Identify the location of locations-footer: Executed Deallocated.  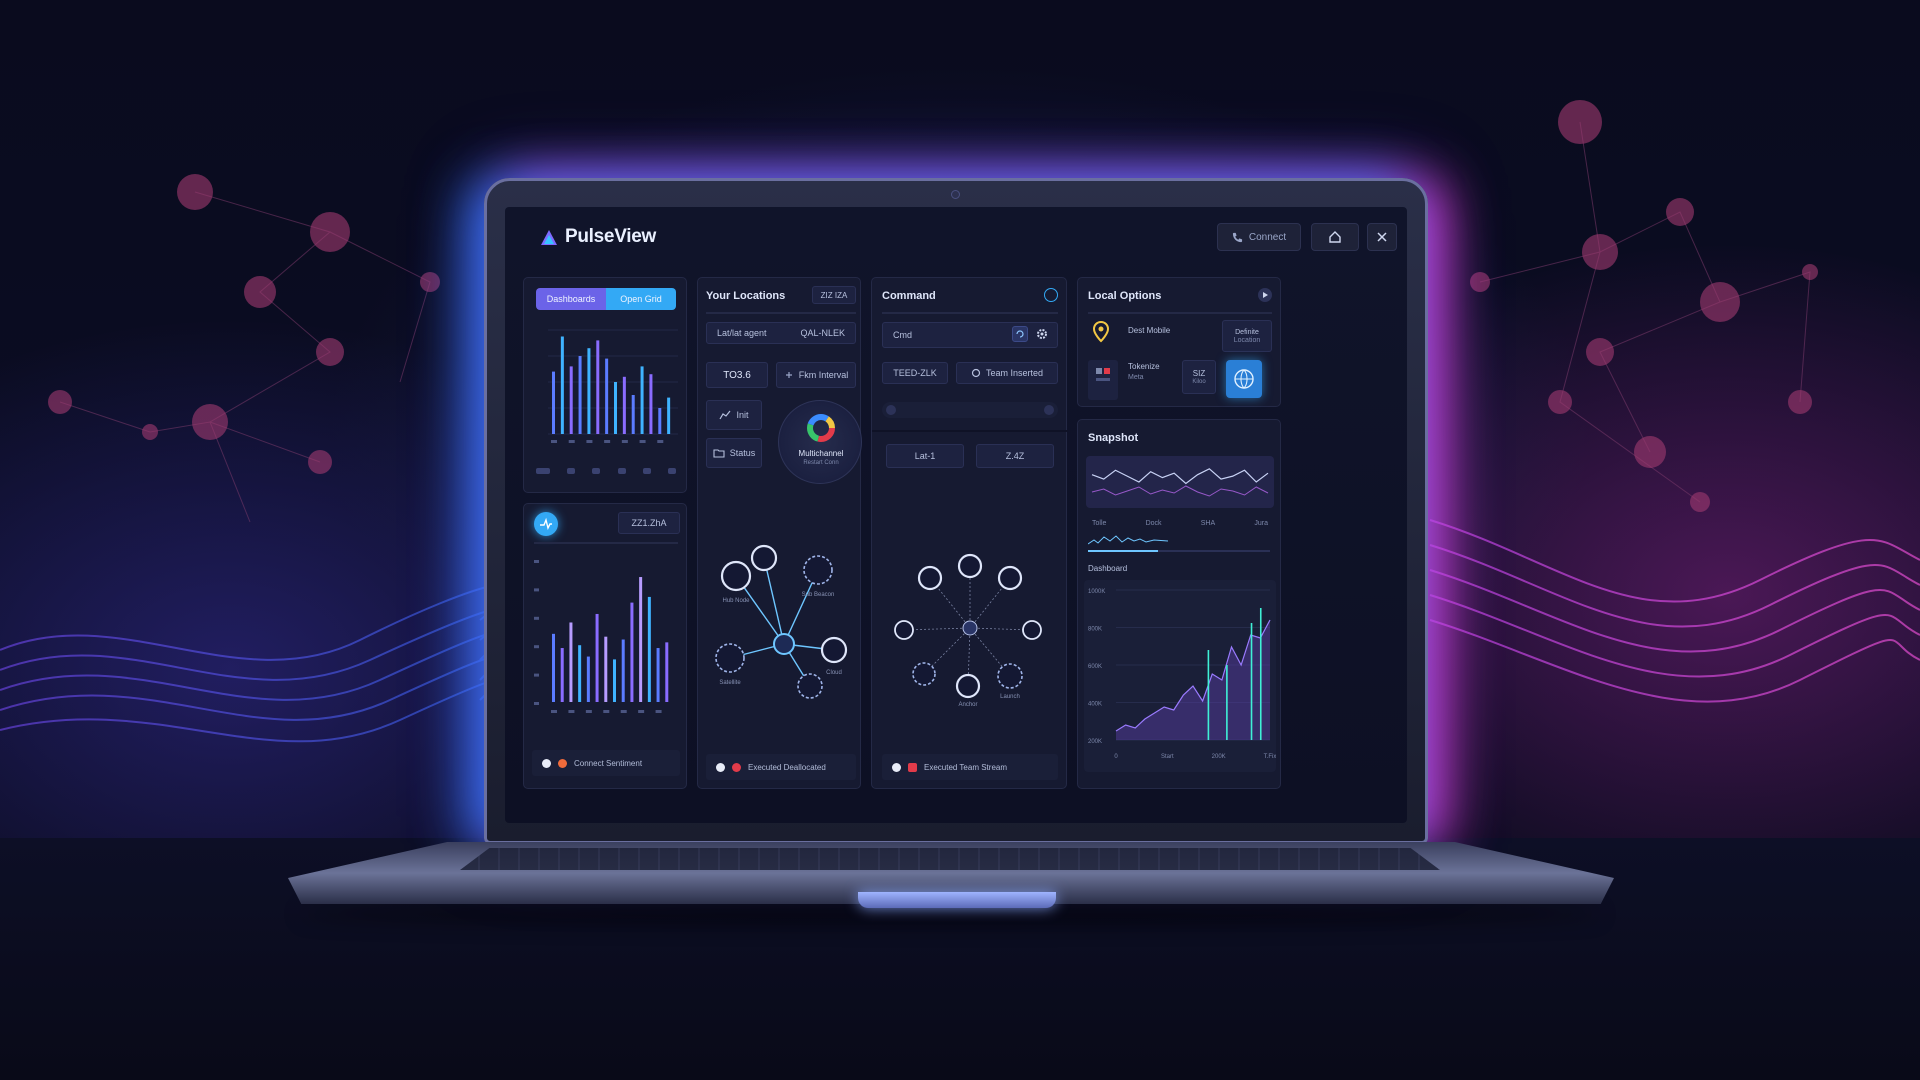
(781, 767).